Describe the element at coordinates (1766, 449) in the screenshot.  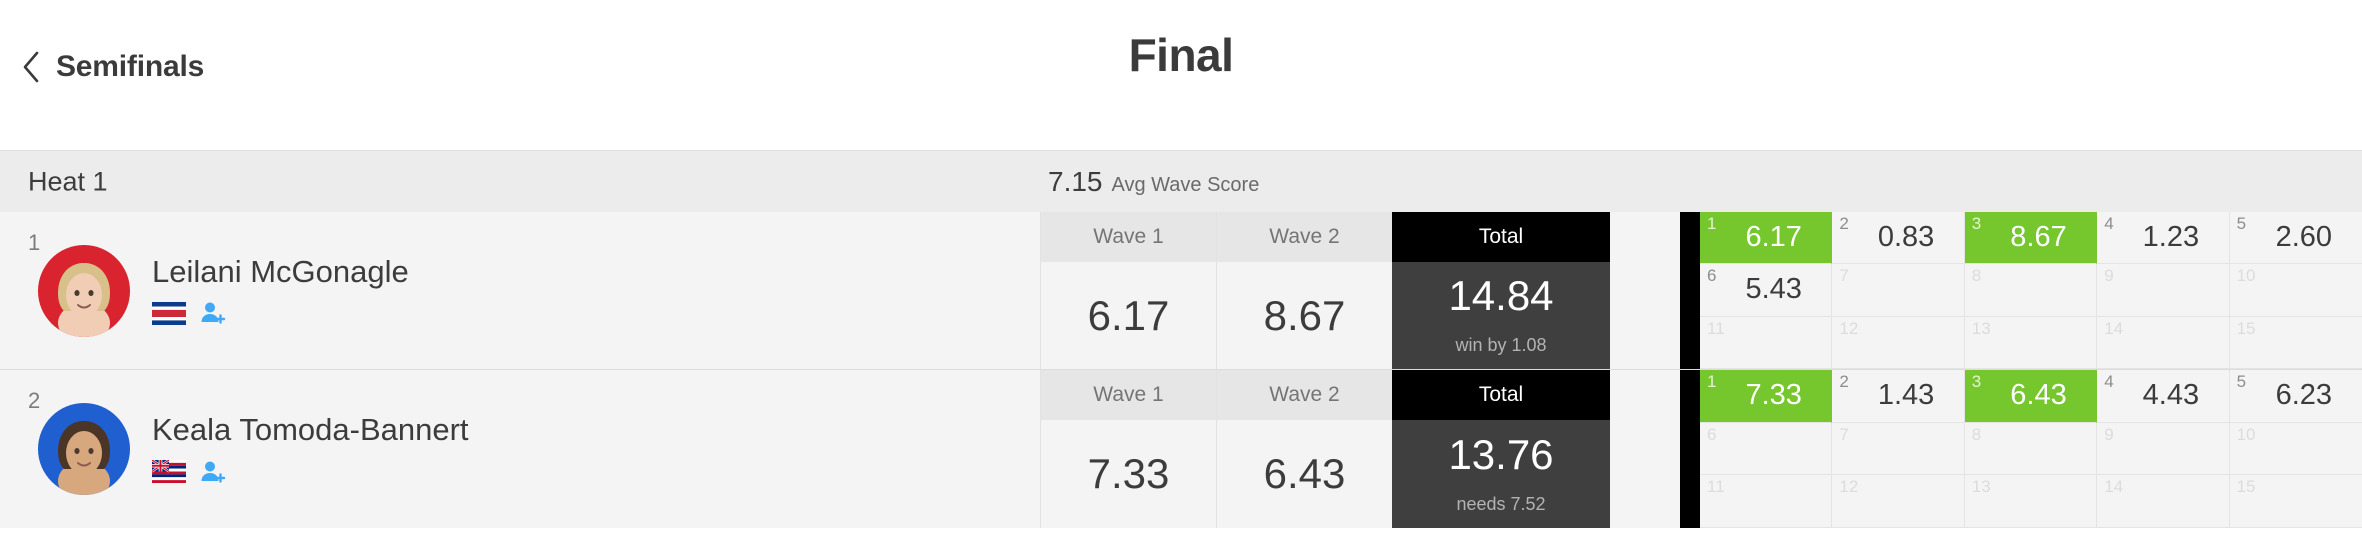
I see `wave-cell: 6` at that location.